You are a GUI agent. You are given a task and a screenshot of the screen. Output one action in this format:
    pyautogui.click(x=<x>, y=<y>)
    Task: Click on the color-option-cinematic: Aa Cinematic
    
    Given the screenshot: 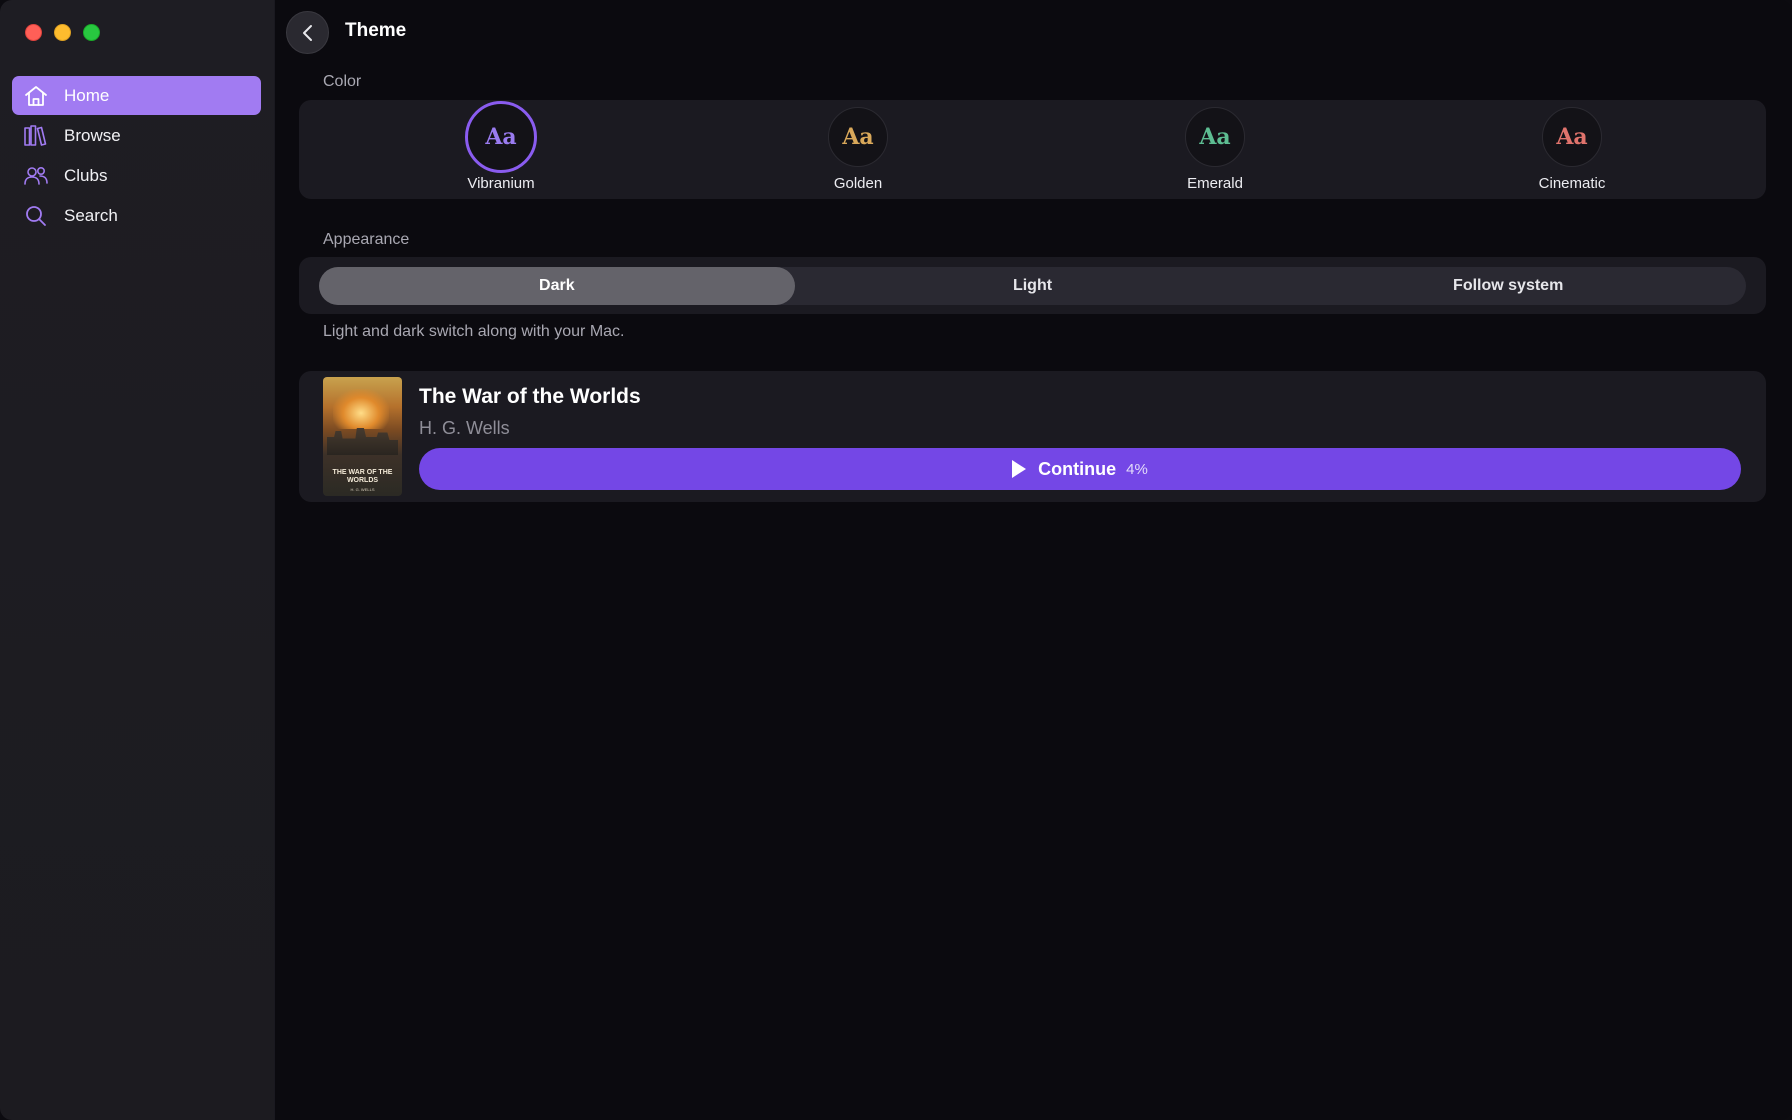 What is the action you would take?
    pyautogui.click(x=1572, y=146)
    